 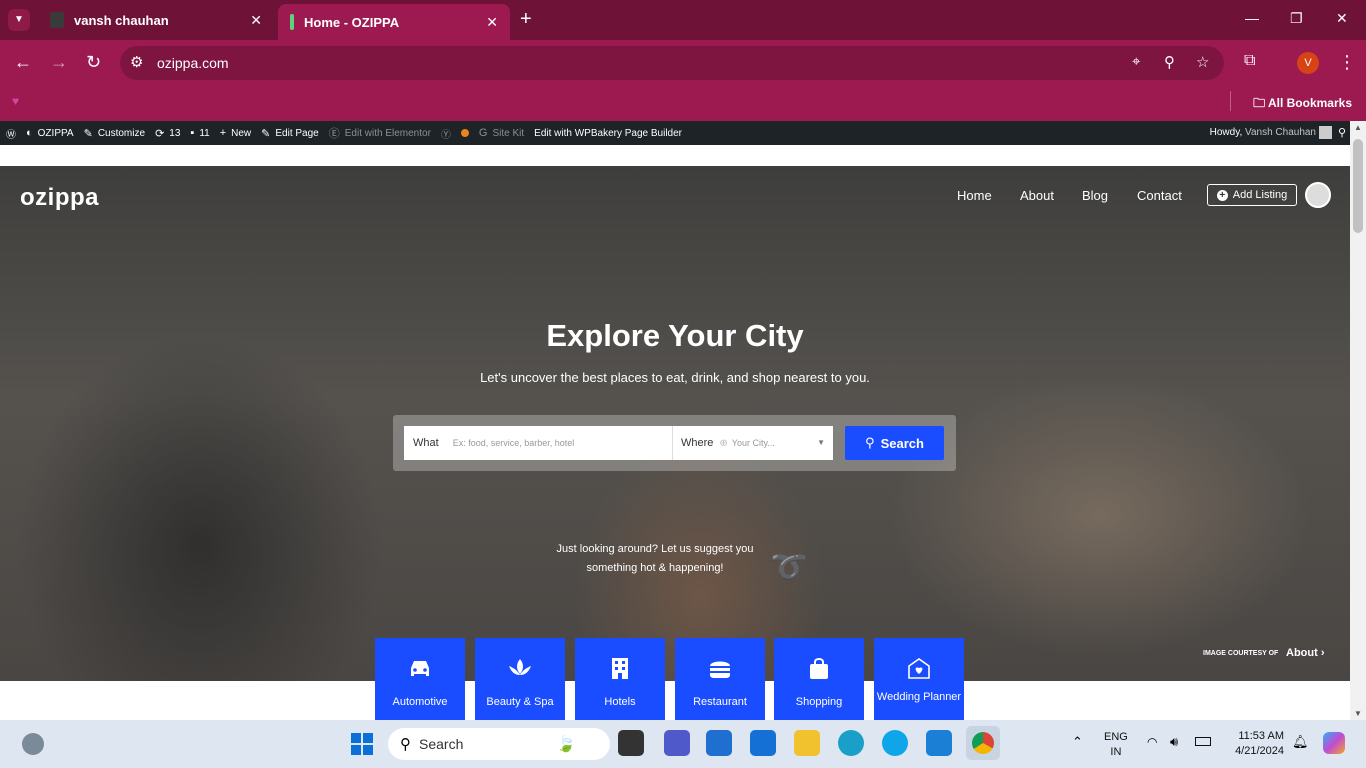 What do you see at coordinates (446, 133) in the screenshot?
I see `yoast-icon: Ⓨ` at bounding box center [446, 133].